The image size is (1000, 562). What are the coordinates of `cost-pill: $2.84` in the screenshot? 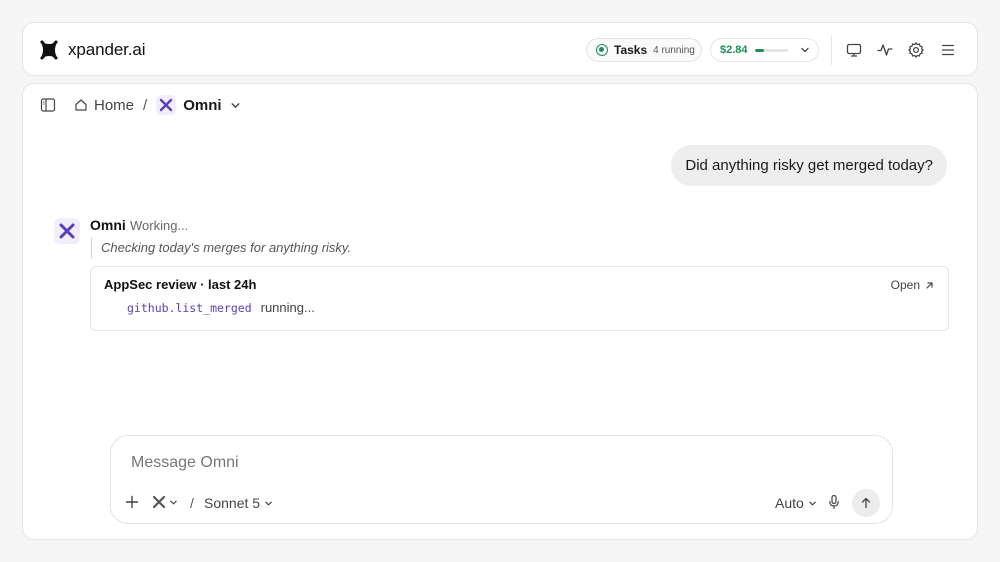 It's located at (764, 50).